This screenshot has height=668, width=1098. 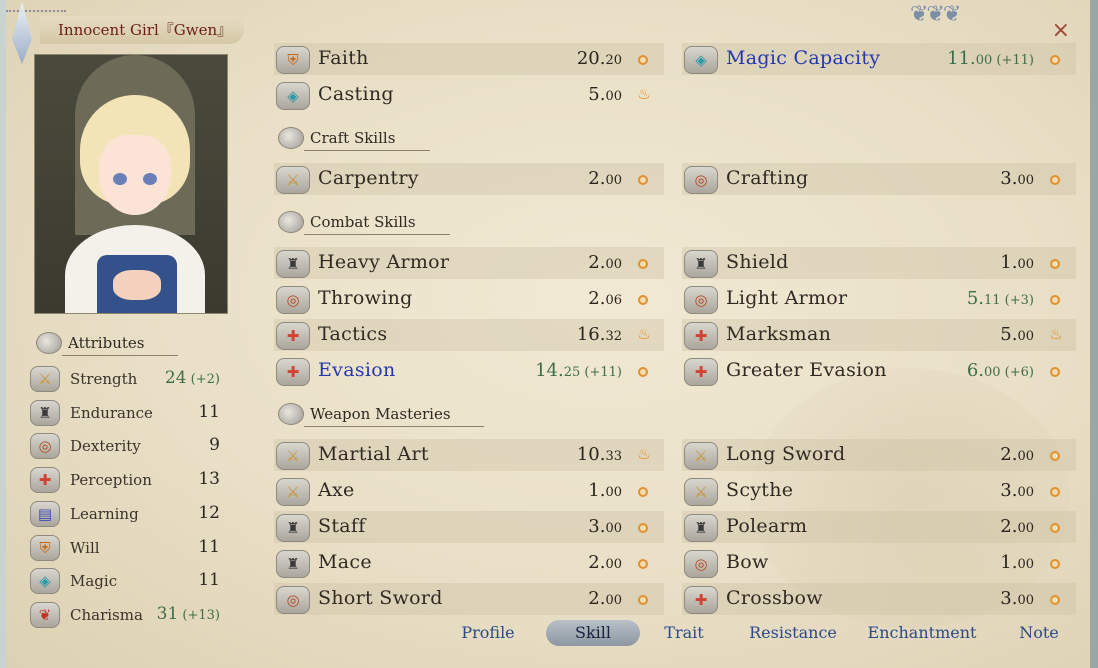 I want to click on attribute-row-dexterity: ◎ Dexterity 9, so click(x=126, y=446).